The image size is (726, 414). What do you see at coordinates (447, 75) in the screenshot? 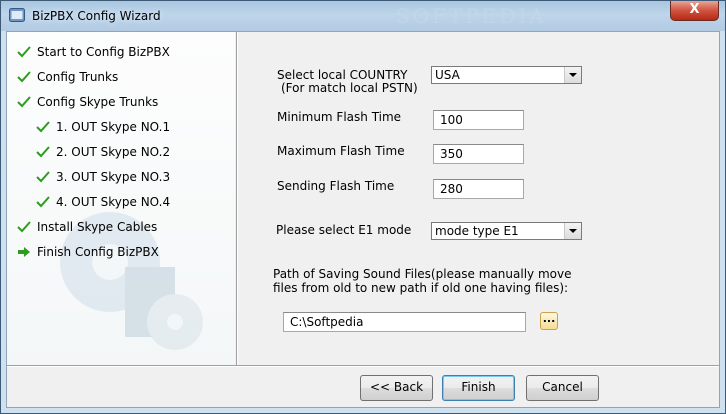
I see `country-select-value: USA` at bounding box center [447, 75].